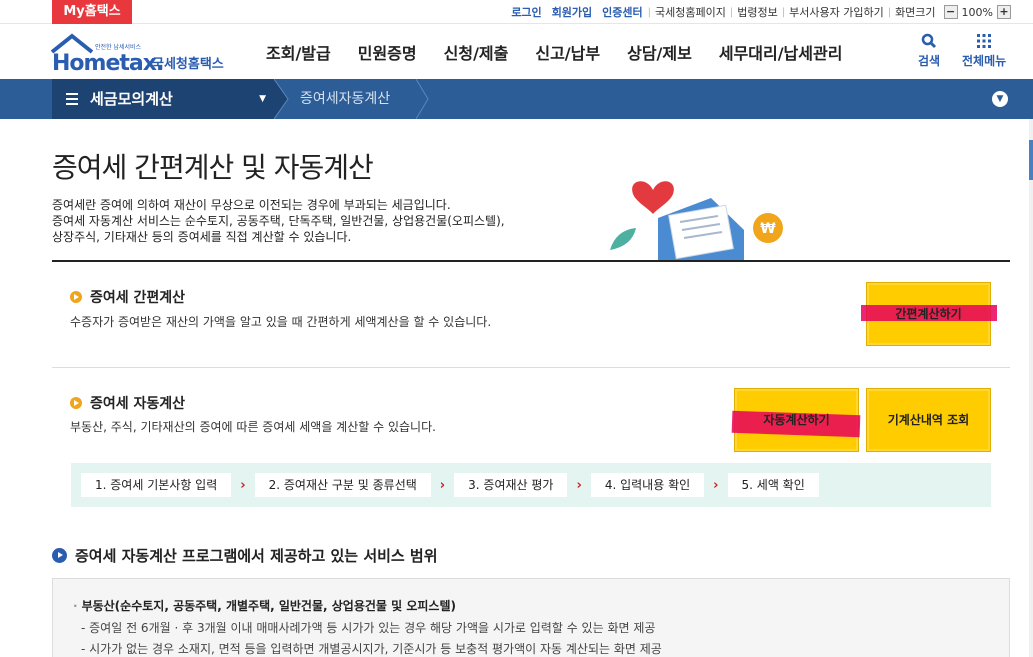 The width and height of the screenshot is (1033, 657). I want to click on location-bar: 세금모의계산 ▼ 증여세자동계산 ▼, so click(516, 99).